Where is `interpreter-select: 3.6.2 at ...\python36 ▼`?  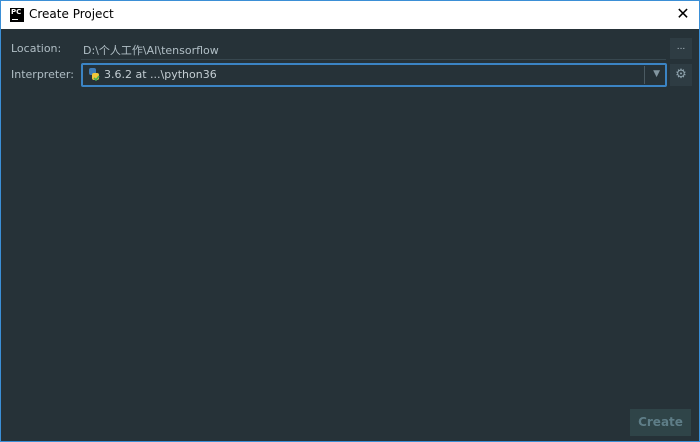
interpreter-select: 3.6.2 at ...\python36 ▼ is located at coordinates (374, 75).